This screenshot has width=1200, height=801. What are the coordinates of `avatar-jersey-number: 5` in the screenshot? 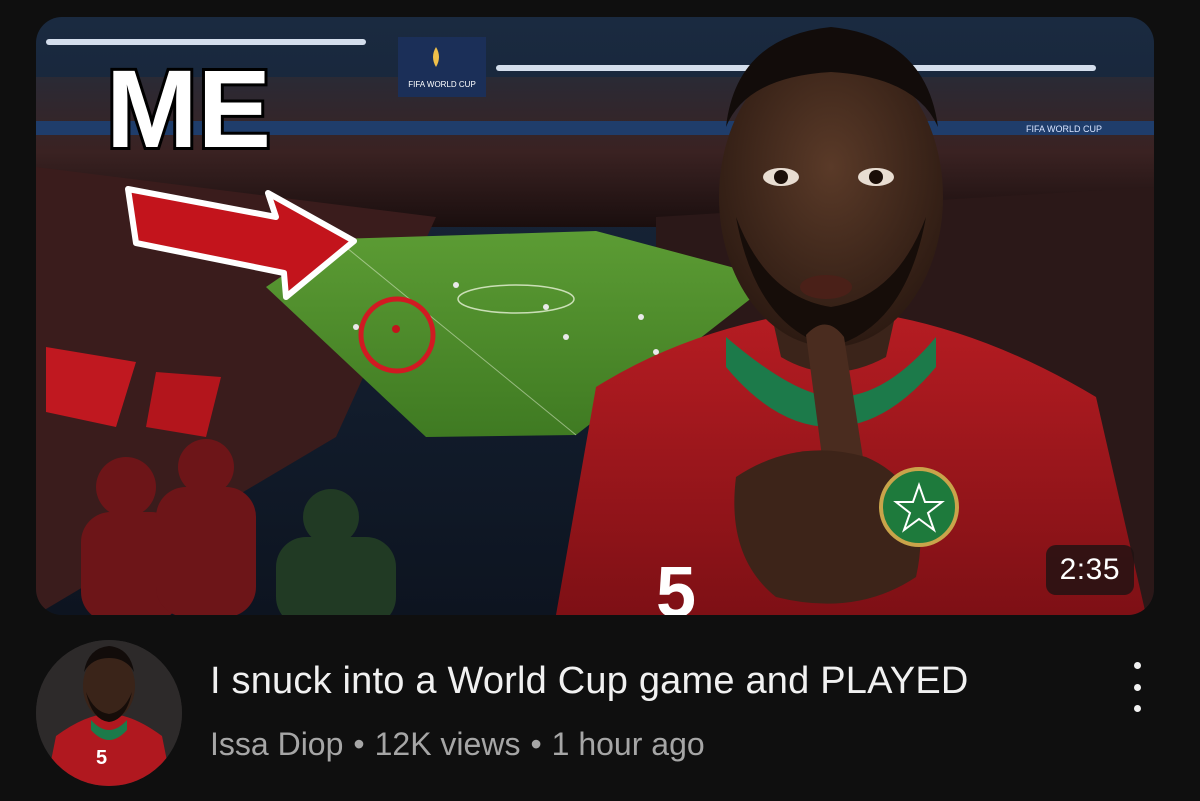 It's located at (101, 758).